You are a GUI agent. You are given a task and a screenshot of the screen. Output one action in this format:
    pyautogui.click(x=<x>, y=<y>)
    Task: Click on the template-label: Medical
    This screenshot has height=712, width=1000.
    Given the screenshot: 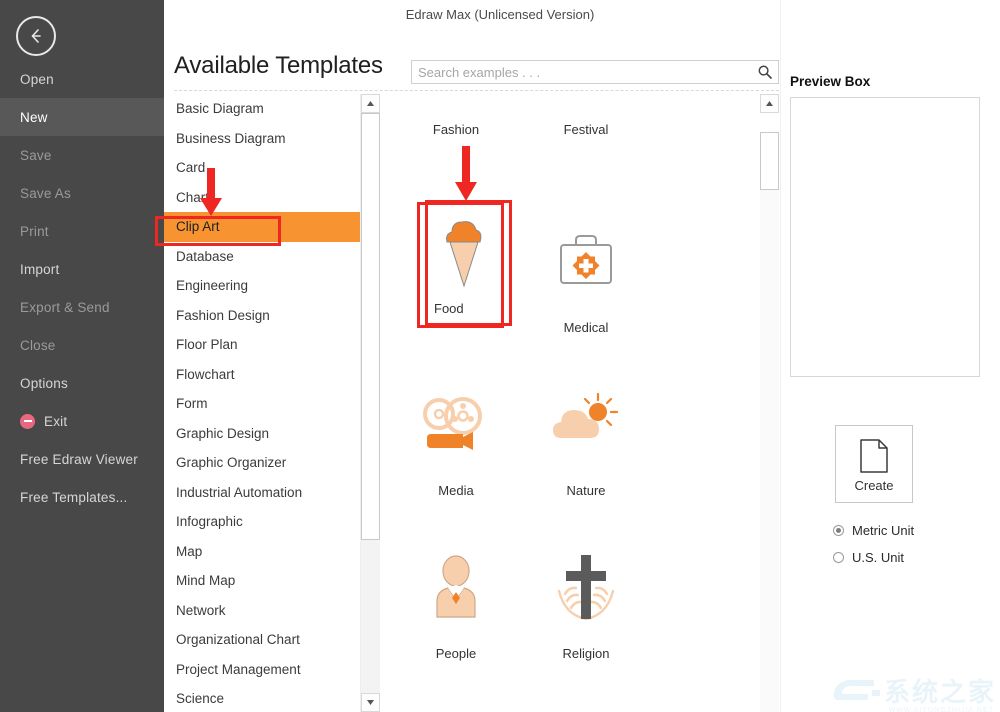 What is the action you would take?
    pyautogui.click(x=586, y=327)
    